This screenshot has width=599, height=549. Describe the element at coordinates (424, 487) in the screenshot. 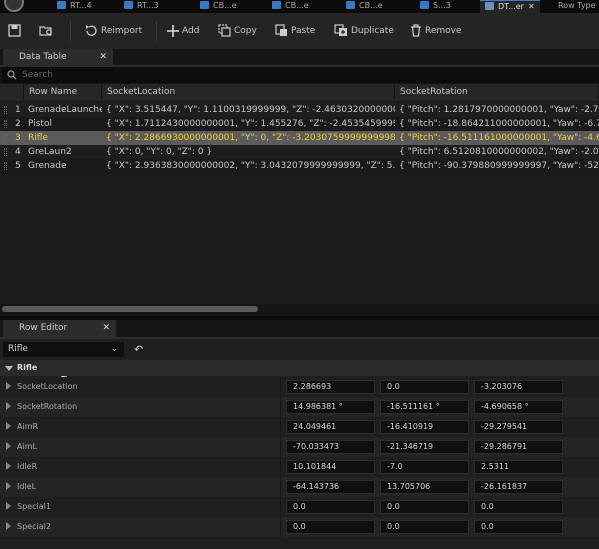

I see `value-field-2: 13.705706` at that location.